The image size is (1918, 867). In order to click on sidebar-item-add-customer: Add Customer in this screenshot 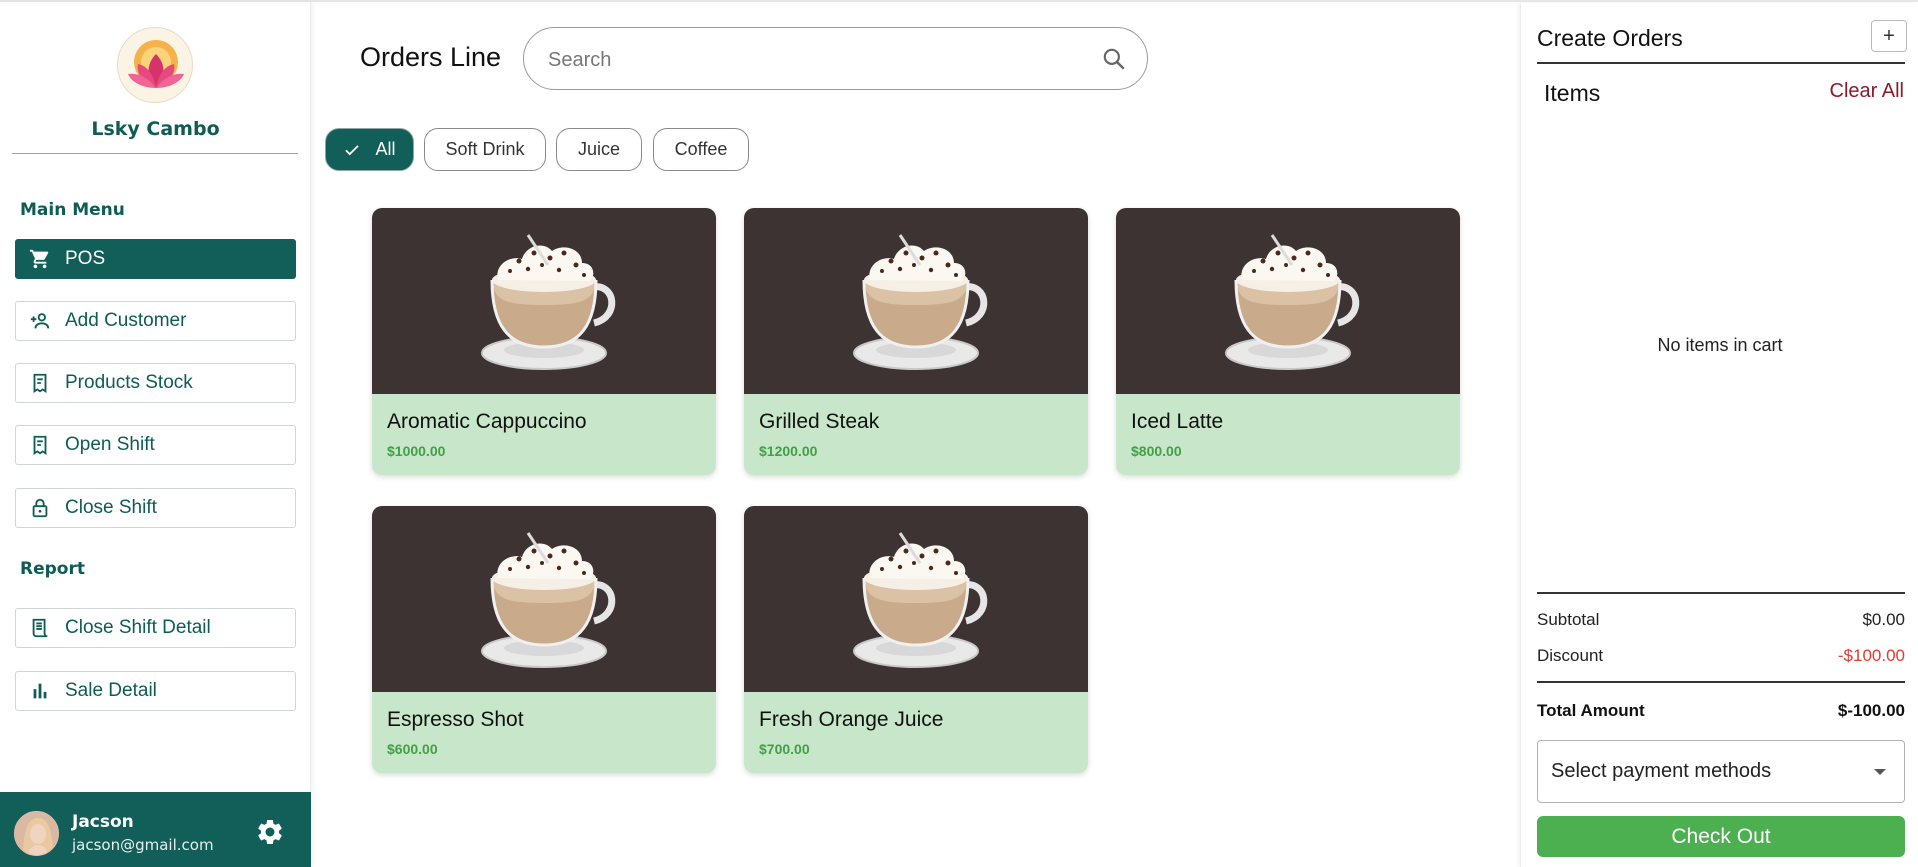, I will do `click(155, 321)`.